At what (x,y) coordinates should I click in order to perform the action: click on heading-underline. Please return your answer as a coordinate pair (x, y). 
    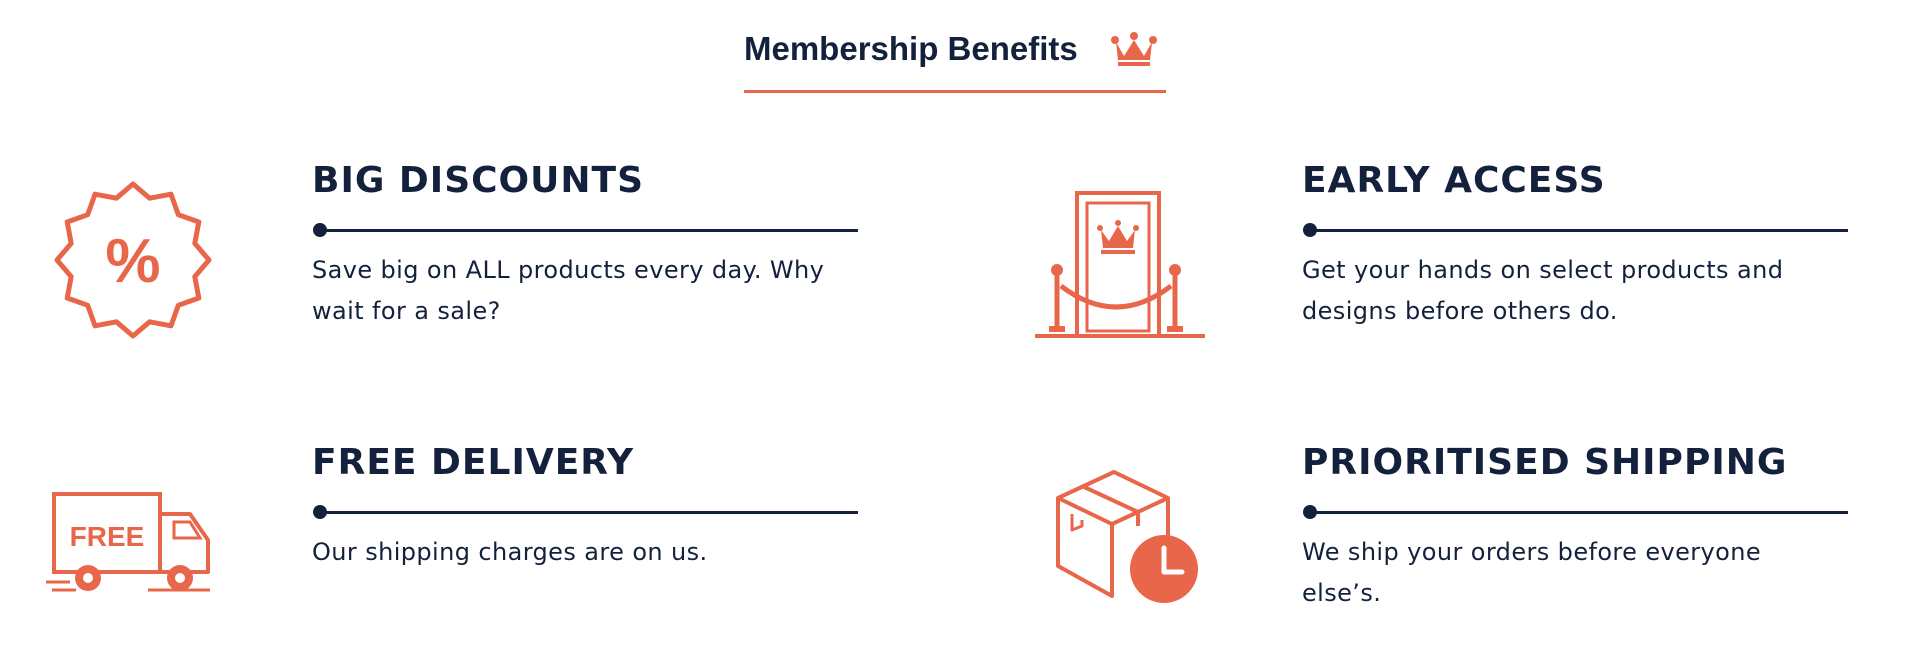
    Looking at the image, I should click on (955, 91).